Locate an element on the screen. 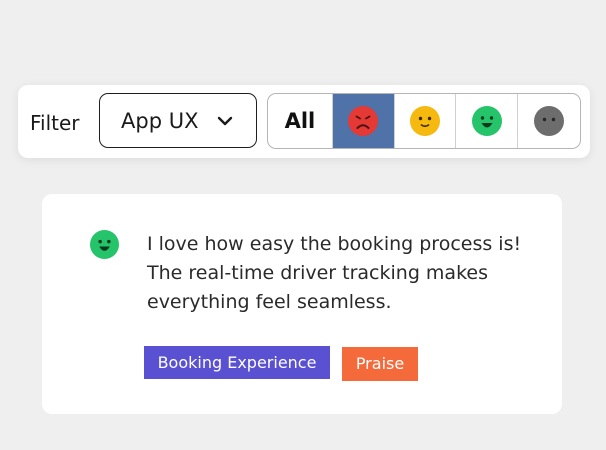  category-dropdown: App UX is located at coordinates (178, 120).